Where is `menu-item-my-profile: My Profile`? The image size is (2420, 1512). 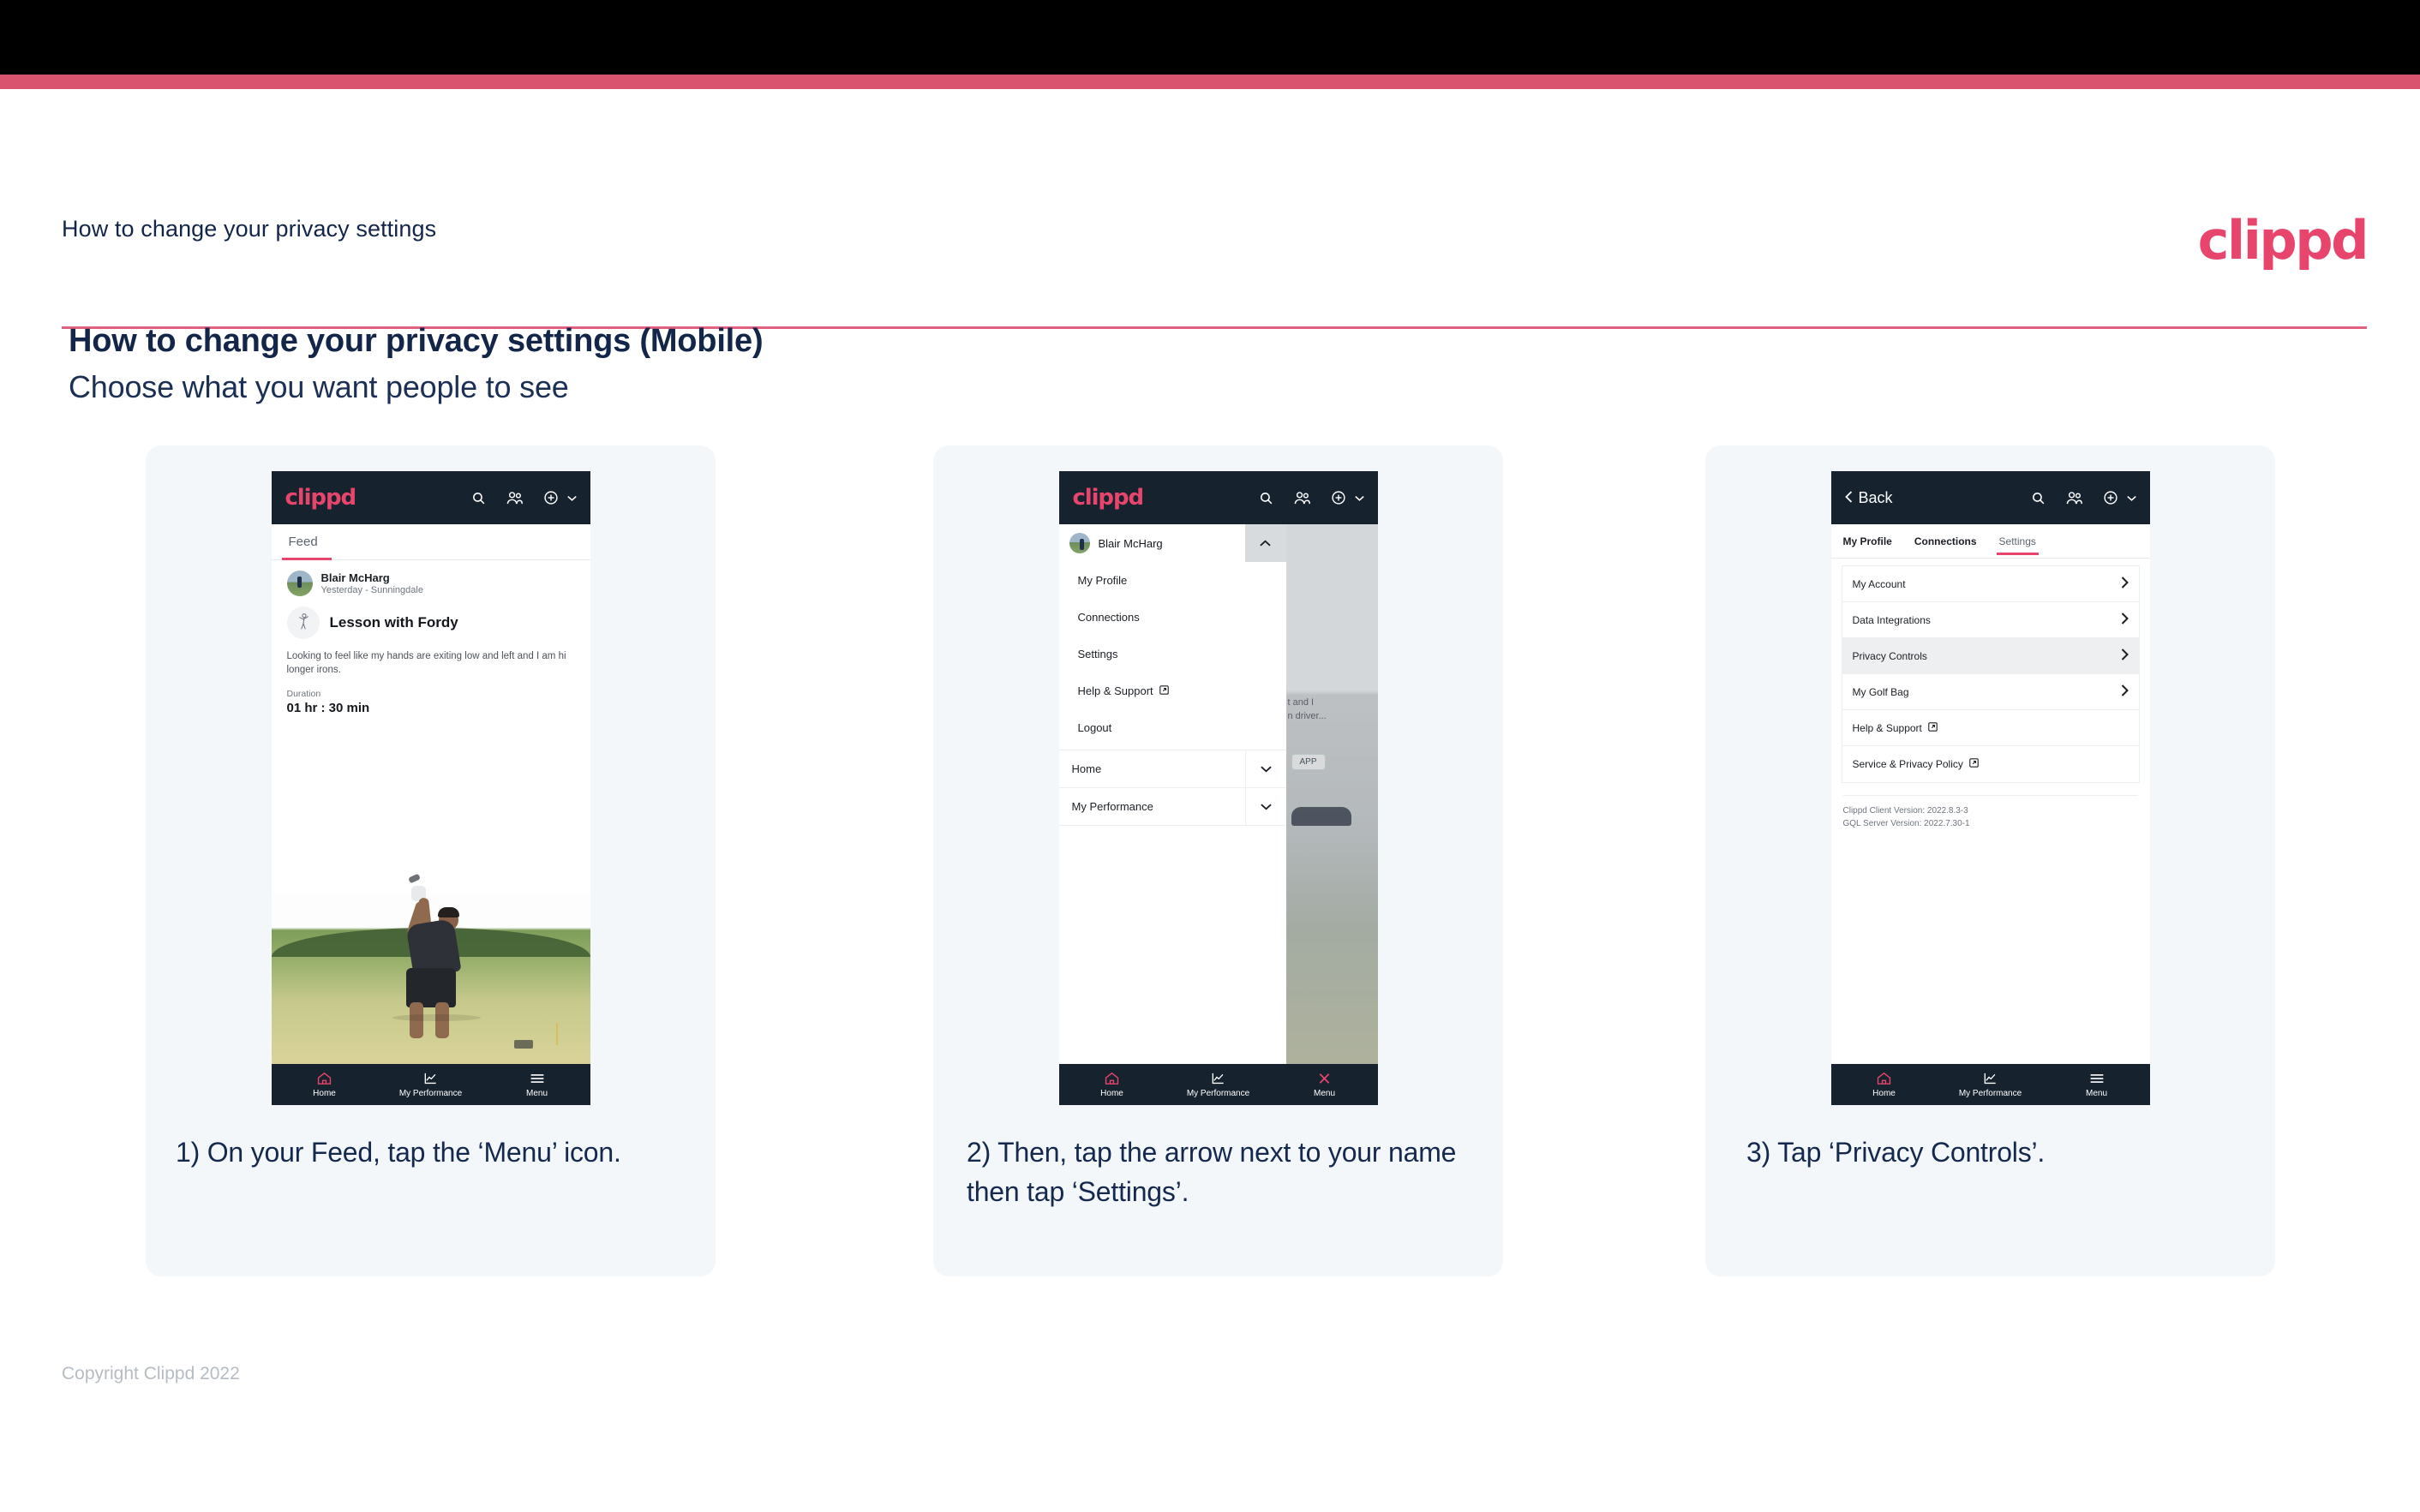
menu-item-my-profile: My Profile is located at coordinates (1172, 580).